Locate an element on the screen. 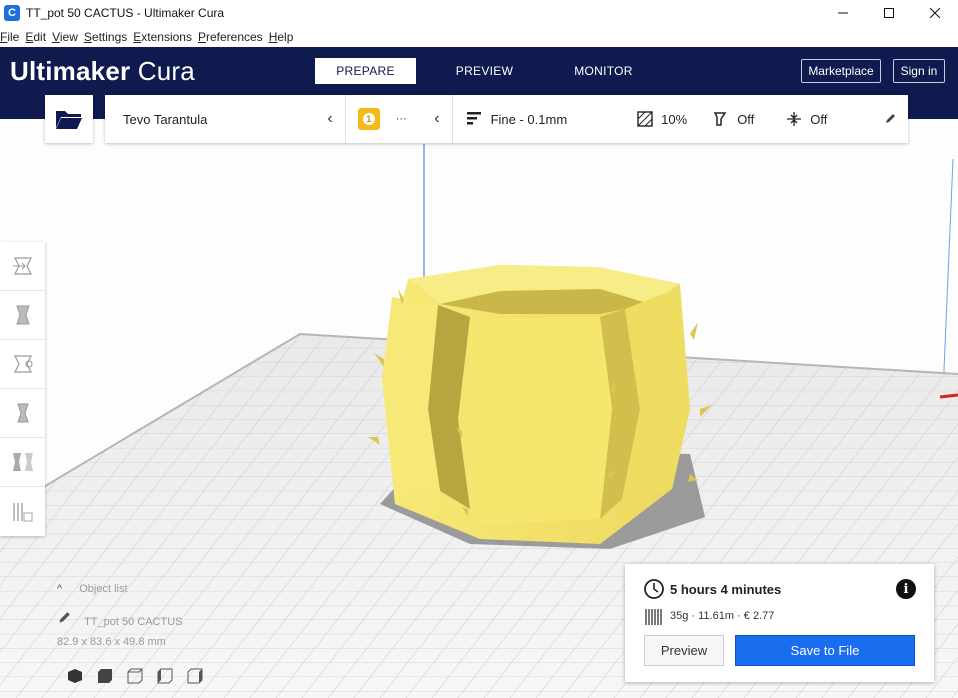 This screenshot has width=958, height=698. support-value: Off is located at coordinates (746, 119).